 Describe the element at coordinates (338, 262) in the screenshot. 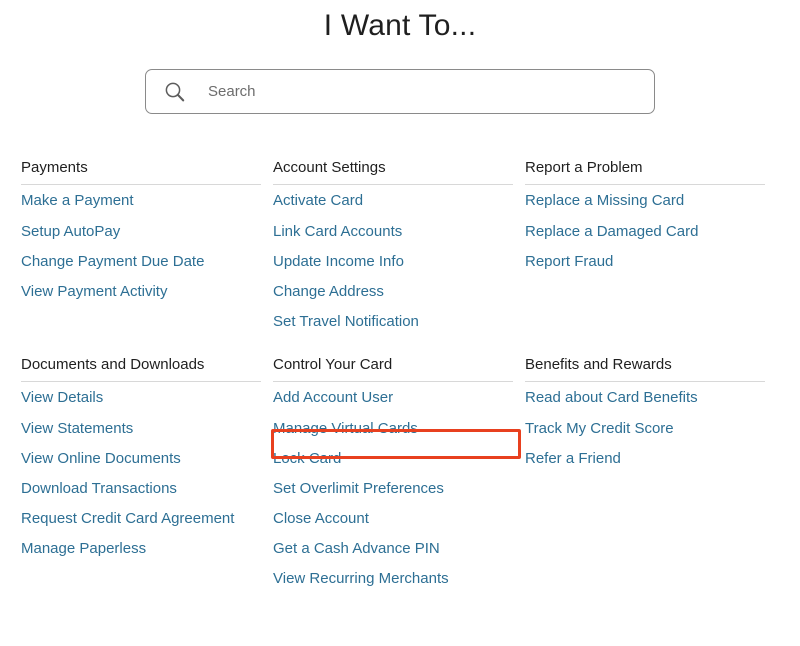

I see `link-update-income-info: Update Income Info` at that location.